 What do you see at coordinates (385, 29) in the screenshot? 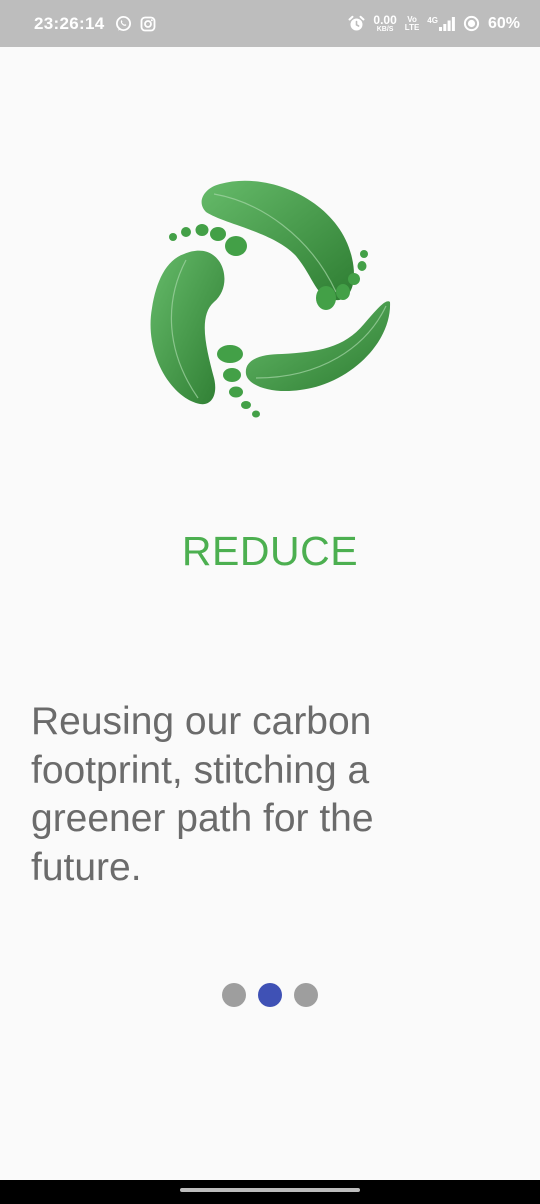
I see `network-speed-unit: KB/S` at bounding box center [385, 29].